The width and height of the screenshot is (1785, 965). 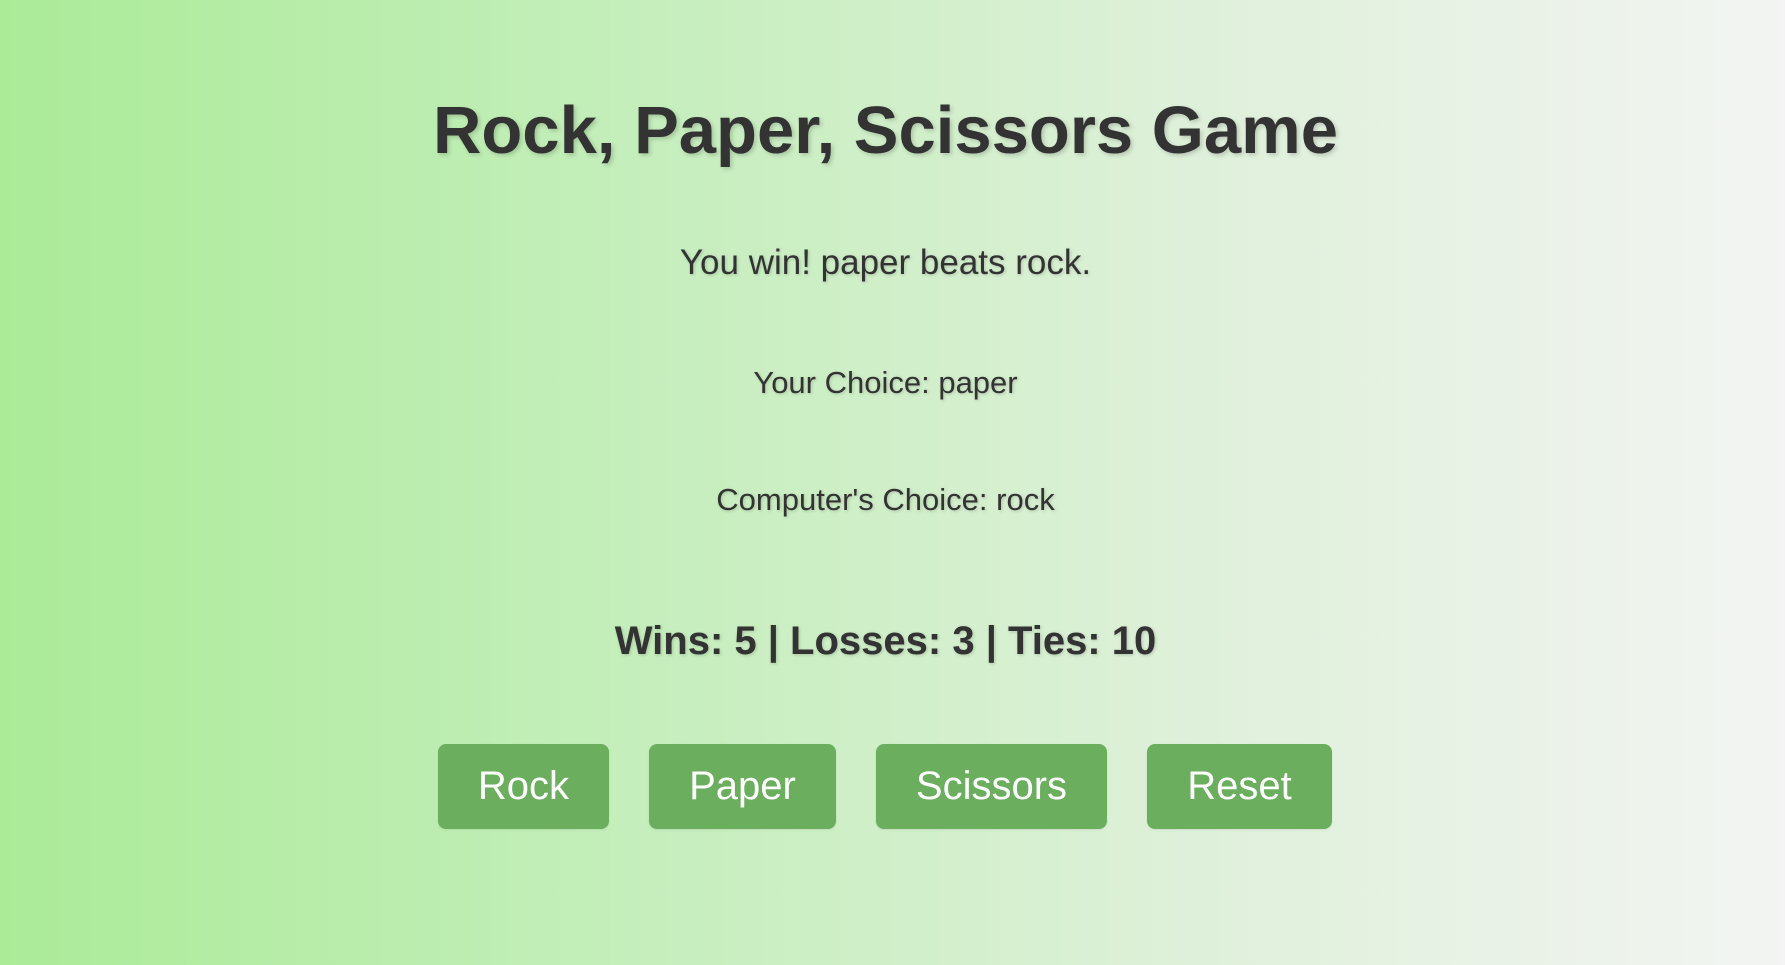 What do you see at coordinates (1239, 786) in the screenshot?
I see `reset-button: Reset` at bounding box center [1239, 786].